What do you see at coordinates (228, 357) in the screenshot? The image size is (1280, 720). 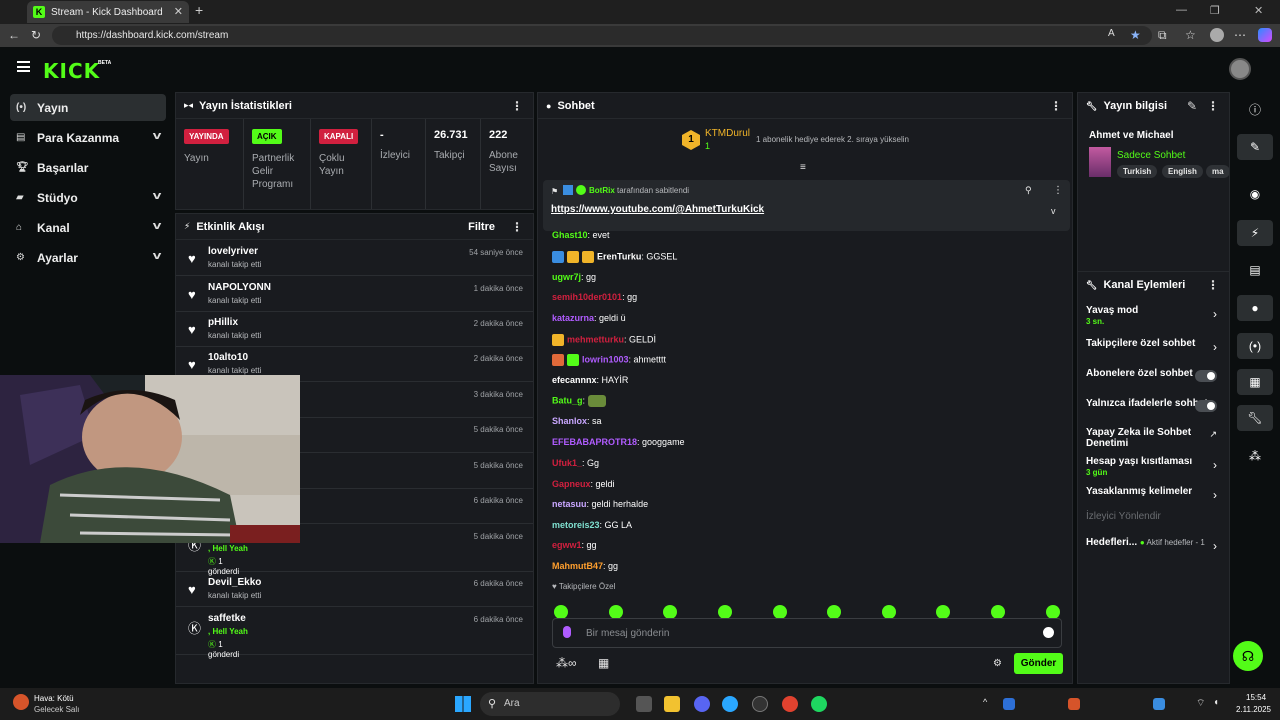 I see `activity-user: 10alto10` at bounding box center [228, 357].